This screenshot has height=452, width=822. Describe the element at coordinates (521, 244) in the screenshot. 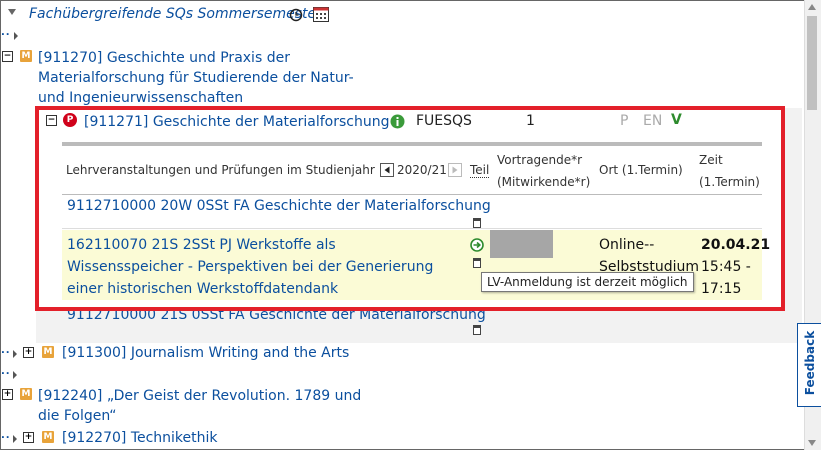

I see `redacted-lecturer` at that location.